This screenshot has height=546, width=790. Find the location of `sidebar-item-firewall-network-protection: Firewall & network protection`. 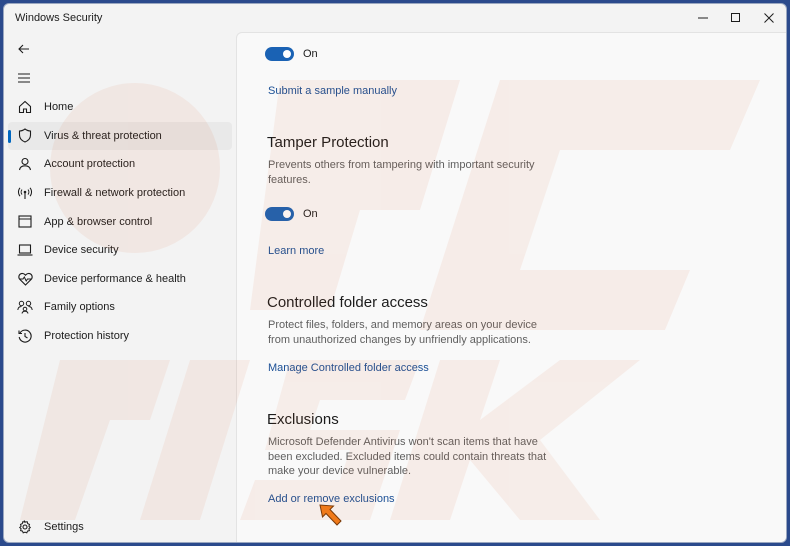

sidebar-item-firewall-network-protection: Firewall & network protection is located at coordinates (120, 193).